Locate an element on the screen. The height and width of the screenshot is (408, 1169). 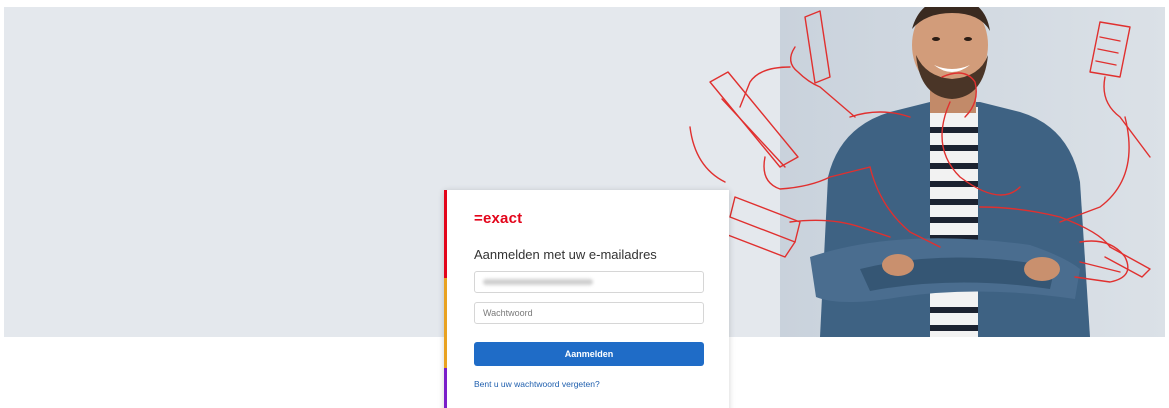
login-title: Aanmelden met uw e-mailadres is located at coordinates (565, 254).